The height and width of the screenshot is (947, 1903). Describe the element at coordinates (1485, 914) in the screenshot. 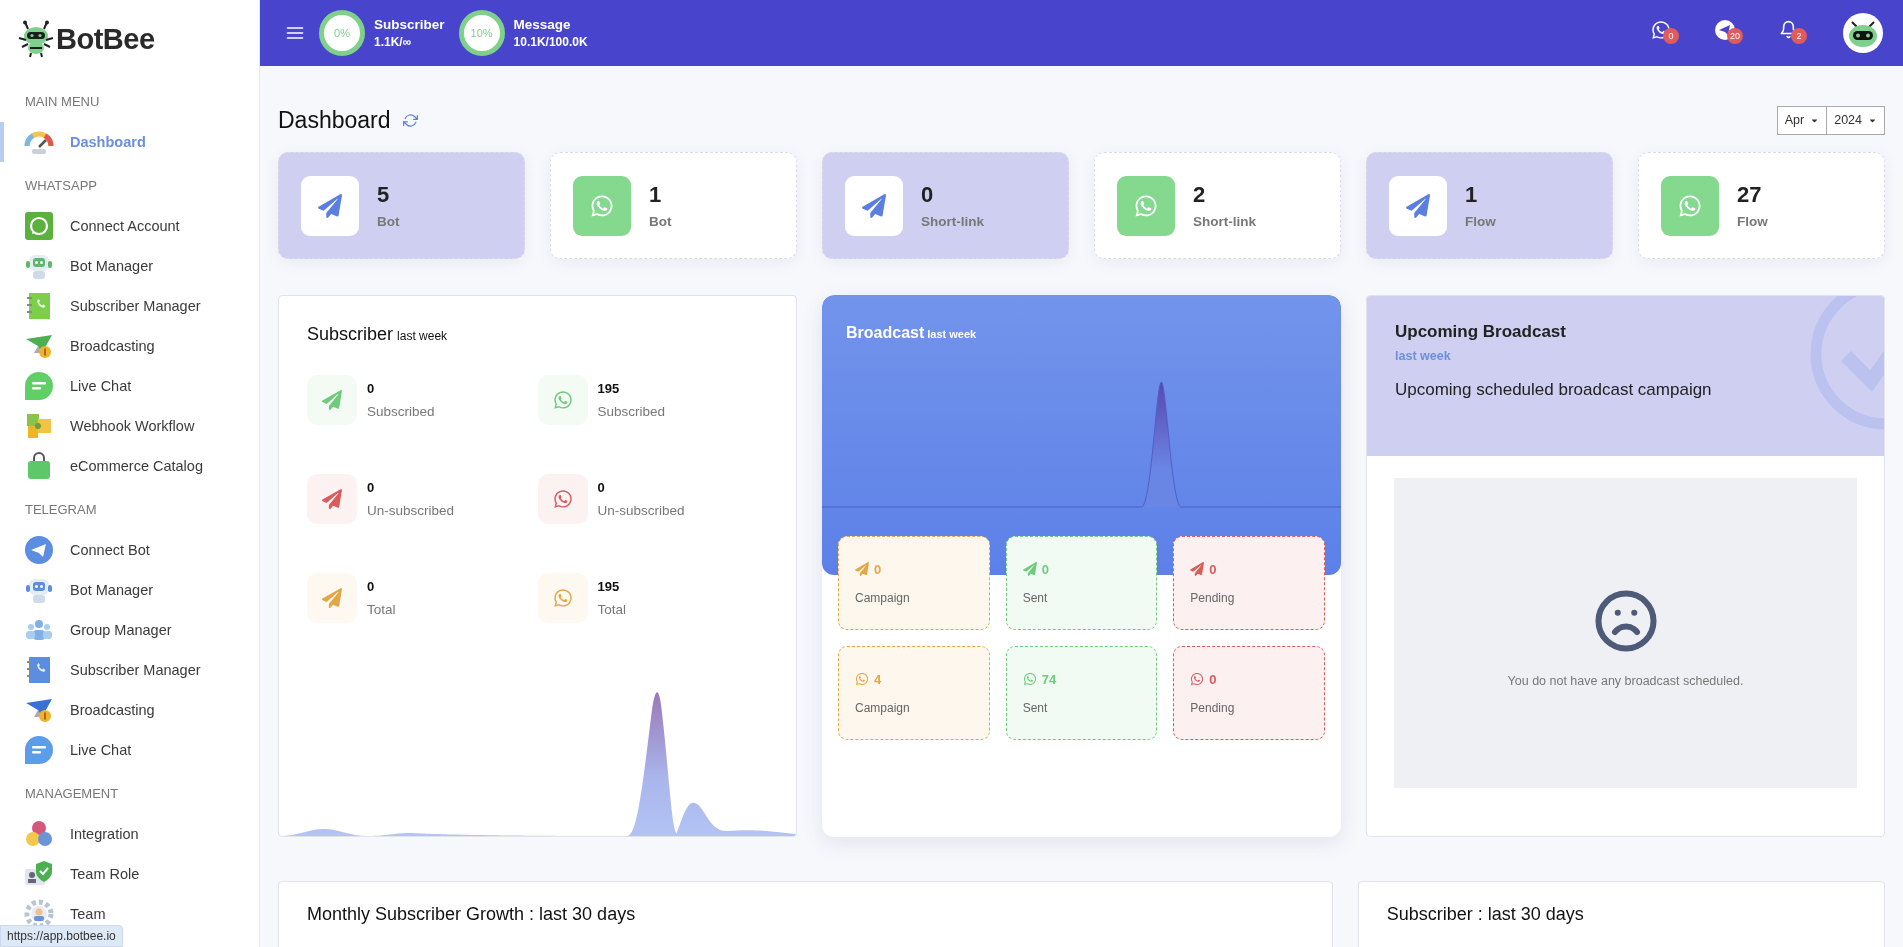

I see `card-title: Subscriber : last 30 days` at that location.